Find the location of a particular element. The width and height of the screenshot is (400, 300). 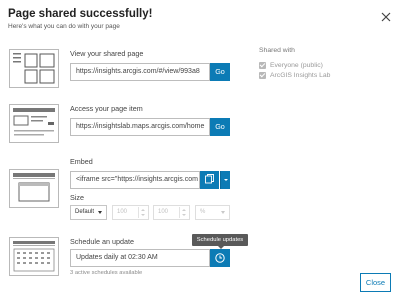

size-unit-select: % is located at coordinates (212, 212).